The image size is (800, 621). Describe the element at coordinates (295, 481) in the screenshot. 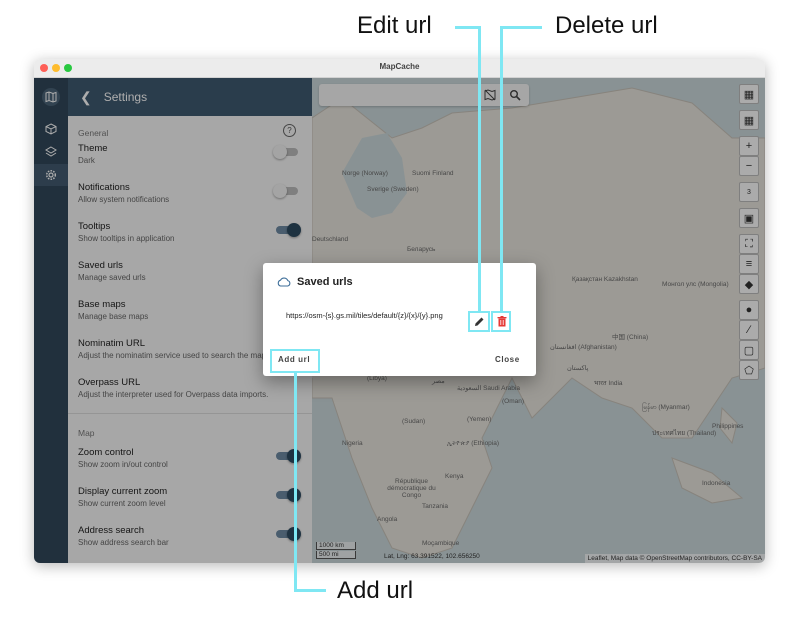

I see `add-callout-line-v` at that location.